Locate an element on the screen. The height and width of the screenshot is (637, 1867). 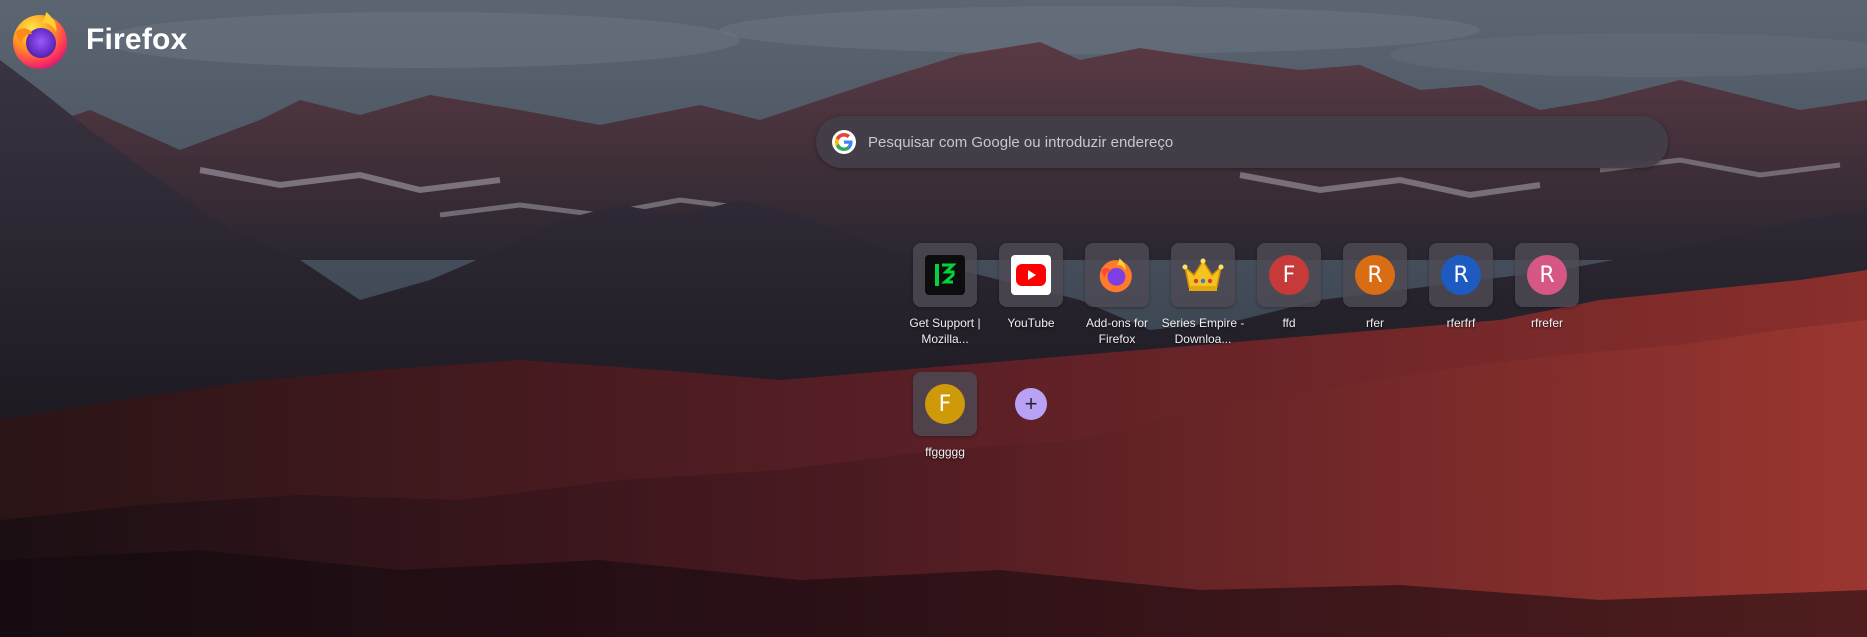
shortcut-ffd: F ffd is located at coordinates (1289, 287).